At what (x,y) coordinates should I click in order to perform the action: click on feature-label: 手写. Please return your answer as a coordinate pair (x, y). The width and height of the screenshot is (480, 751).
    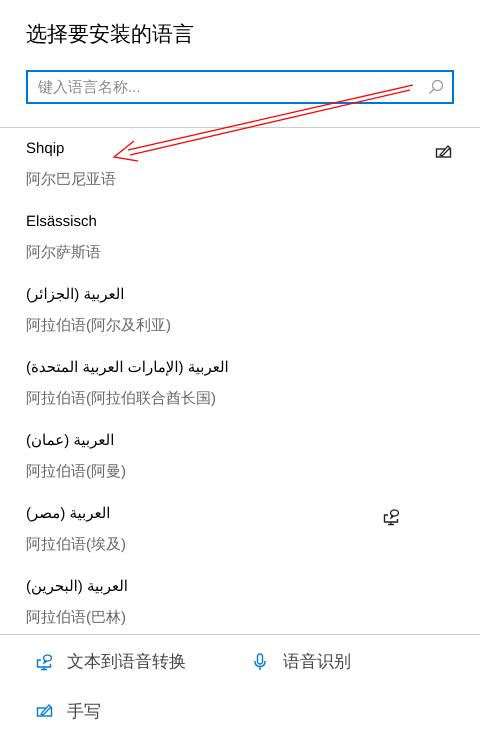
    Looking at the image, I should click on (84, 711).